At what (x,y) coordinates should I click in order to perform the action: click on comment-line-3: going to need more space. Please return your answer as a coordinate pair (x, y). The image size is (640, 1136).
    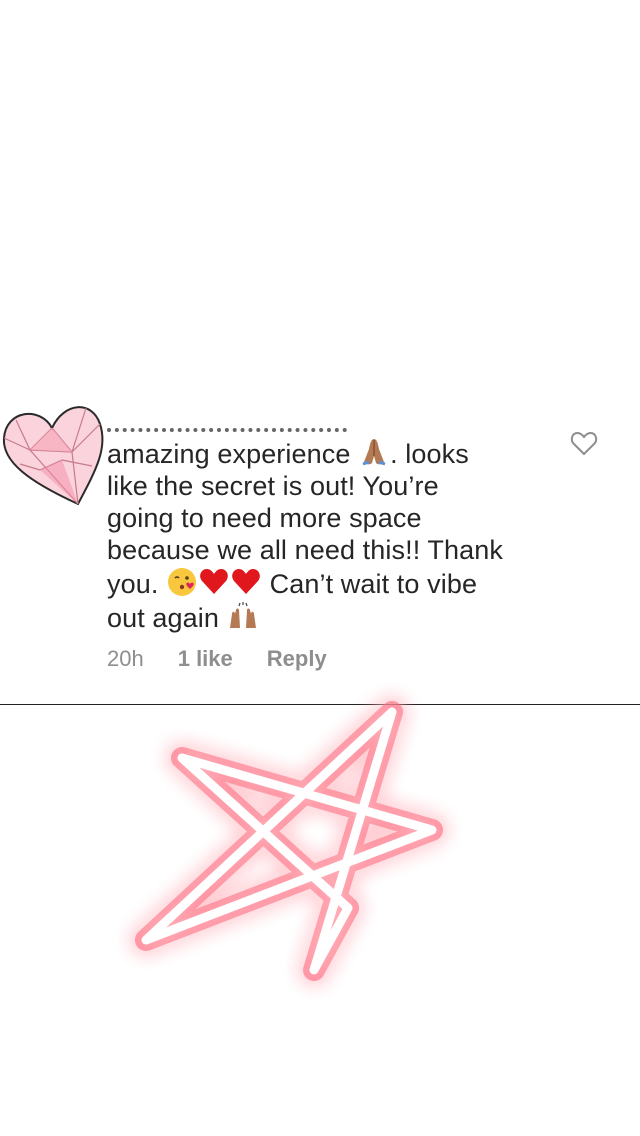
    Looking at the image, I should click on (264, 518).